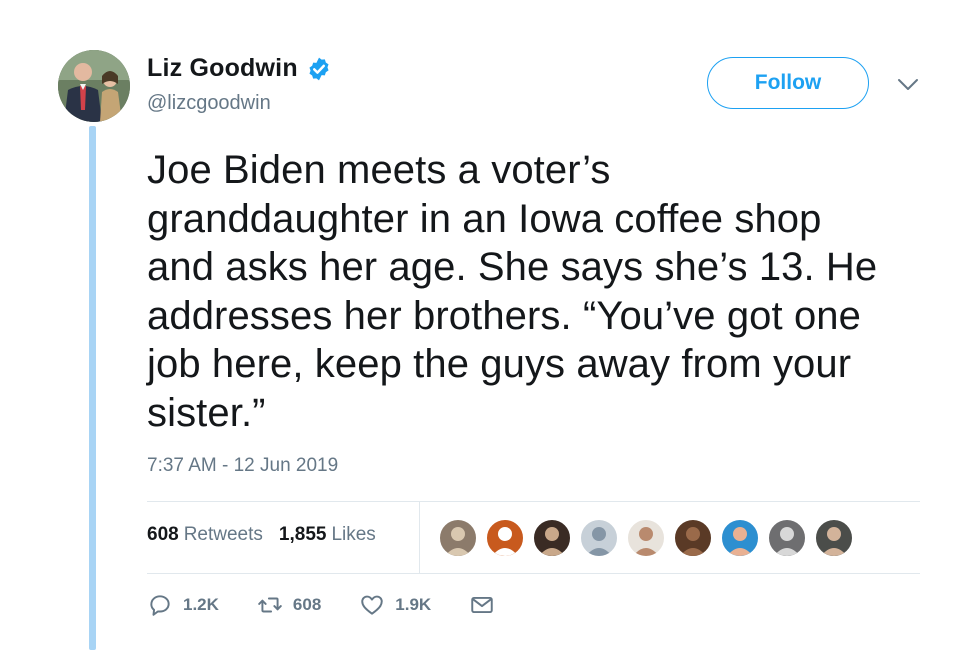 The height and width of the screenshot is (650, 980). Describe the element at coordinates (533, 501) in the screenshot. I see `divider-top` at that location.